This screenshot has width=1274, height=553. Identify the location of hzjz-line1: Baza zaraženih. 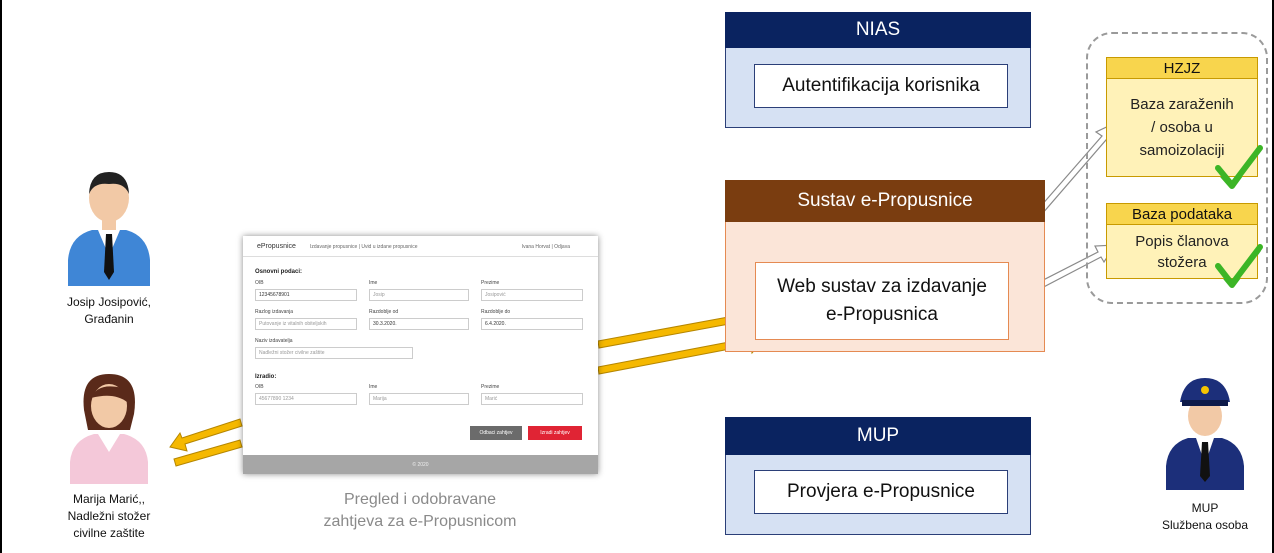
(1182, 104).